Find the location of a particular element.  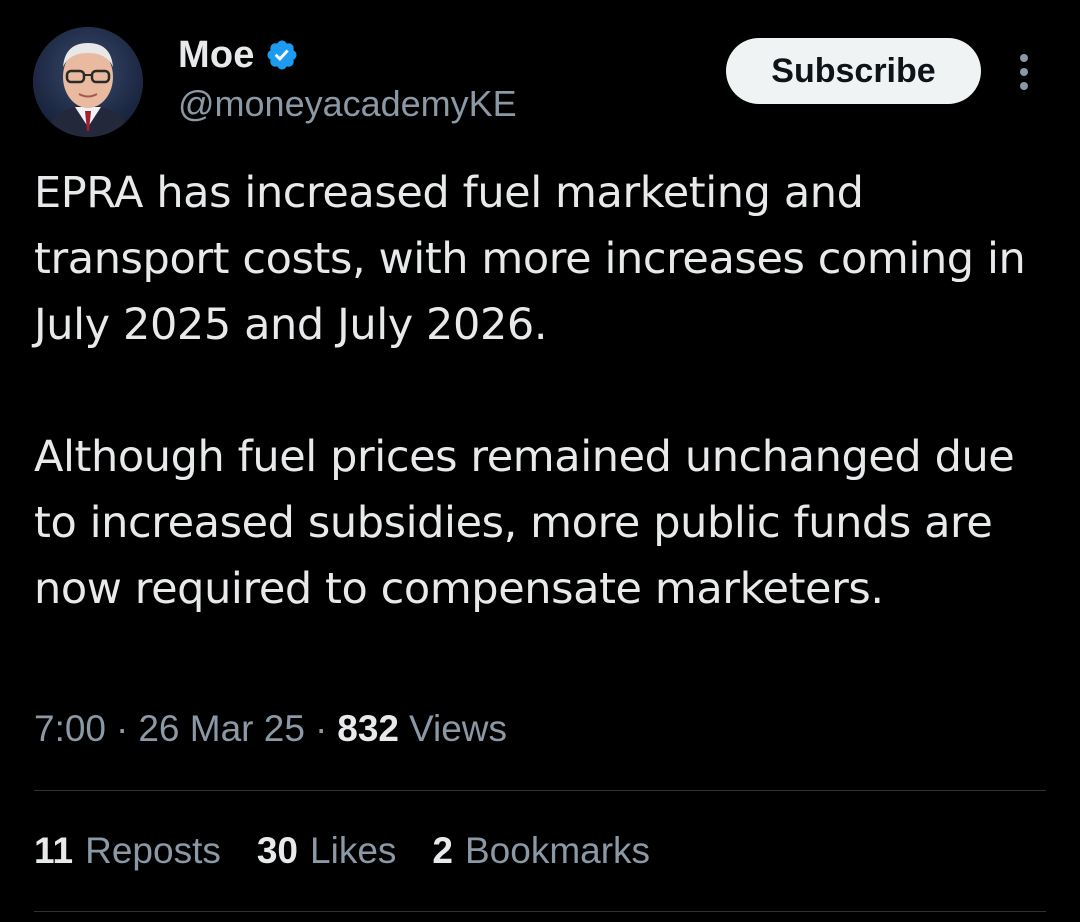

bookmarks-label: Bookmarks is located at coordinates (557, 850).